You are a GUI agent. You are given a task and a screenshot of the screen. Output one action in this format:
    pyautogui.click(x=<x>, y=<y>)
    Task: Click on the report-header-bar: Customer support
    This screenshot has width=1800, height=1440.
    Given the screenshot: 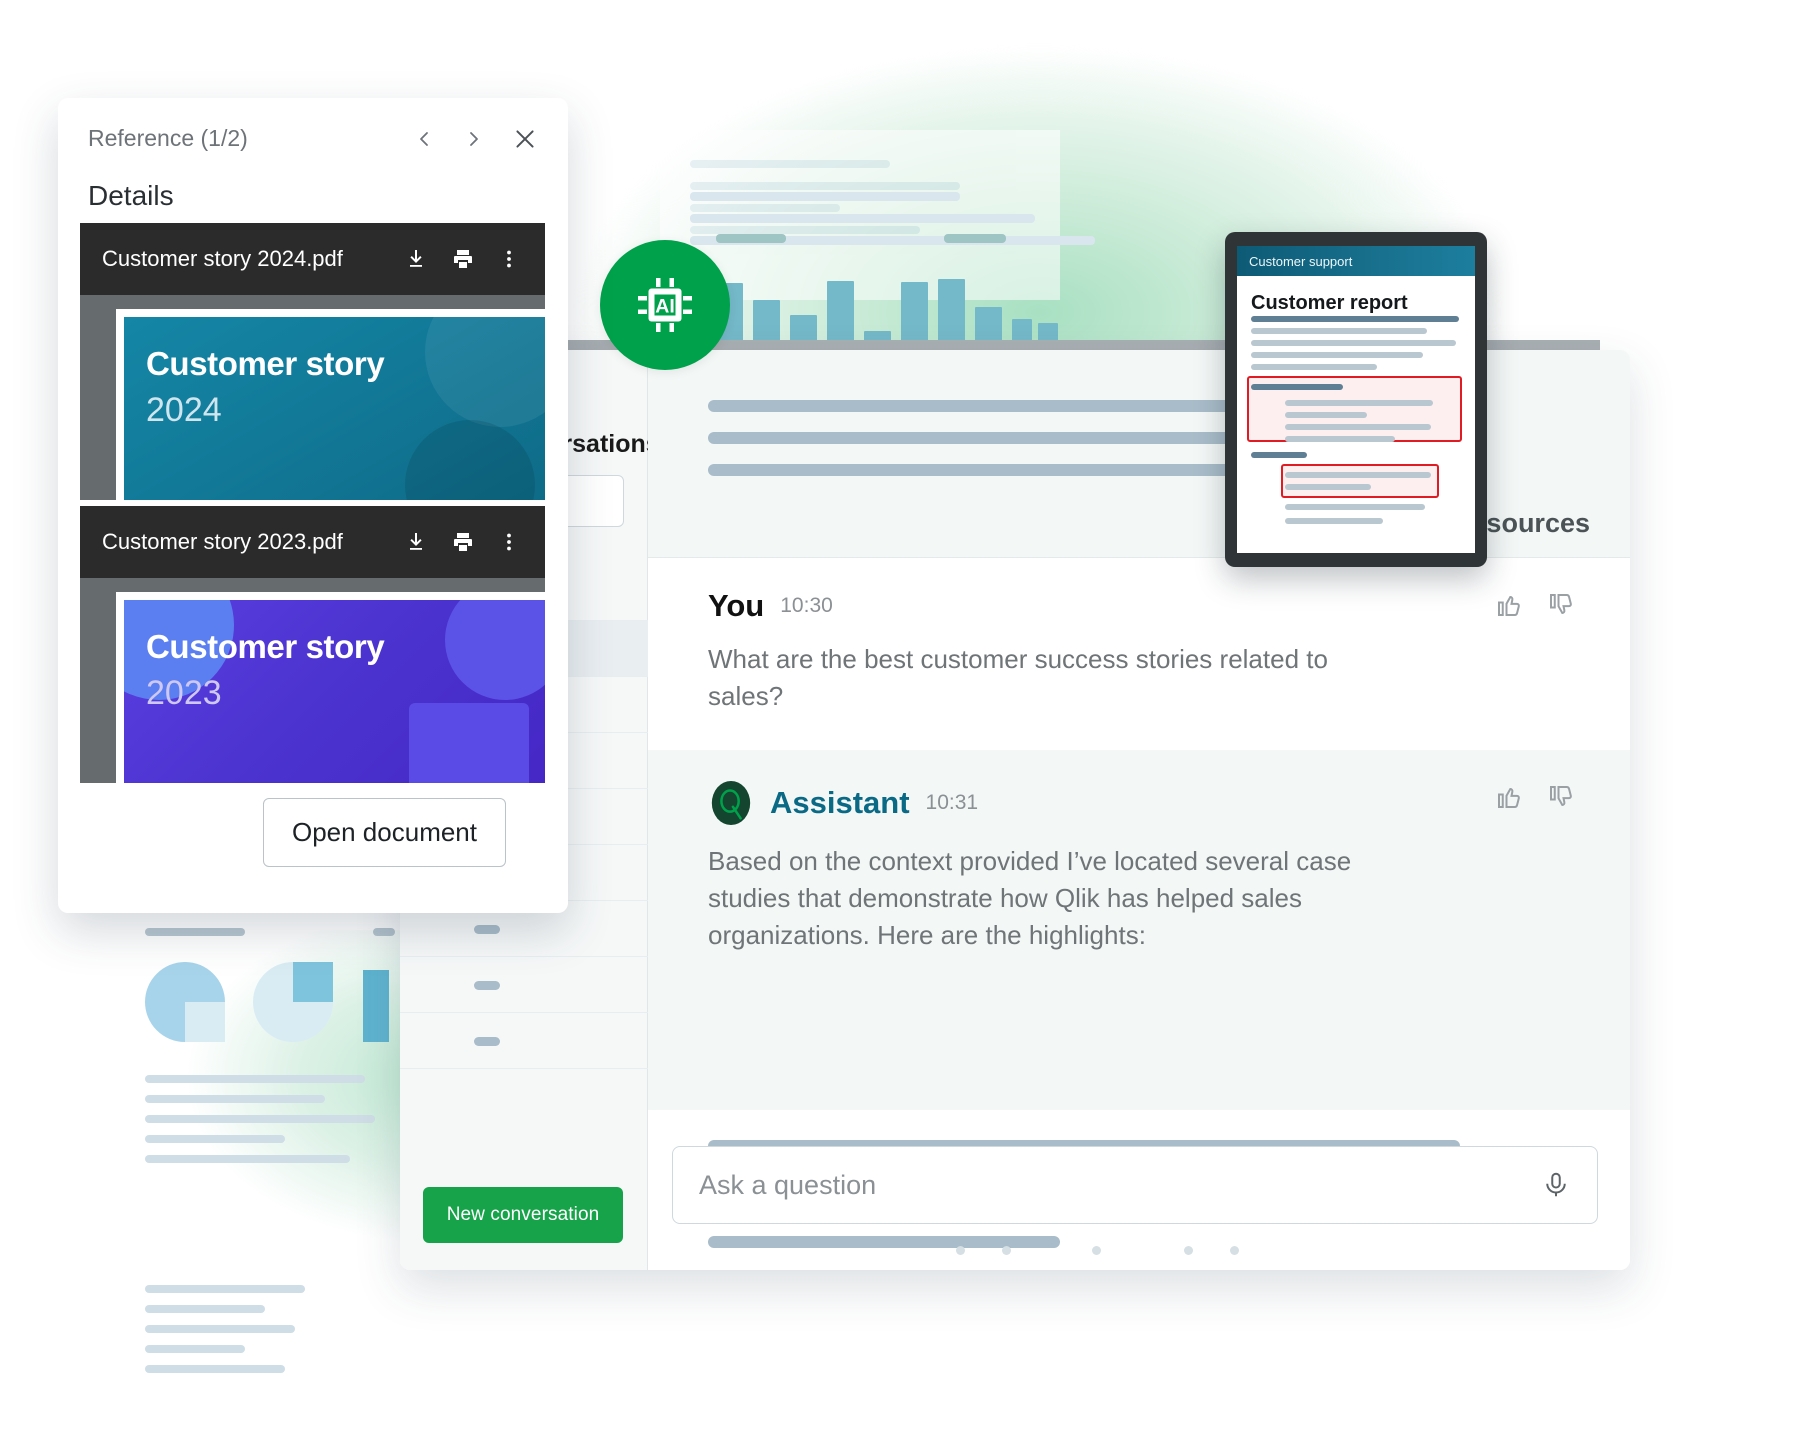 What is the action you would take?
    pyautogui.click(x=1356, y=261)
    